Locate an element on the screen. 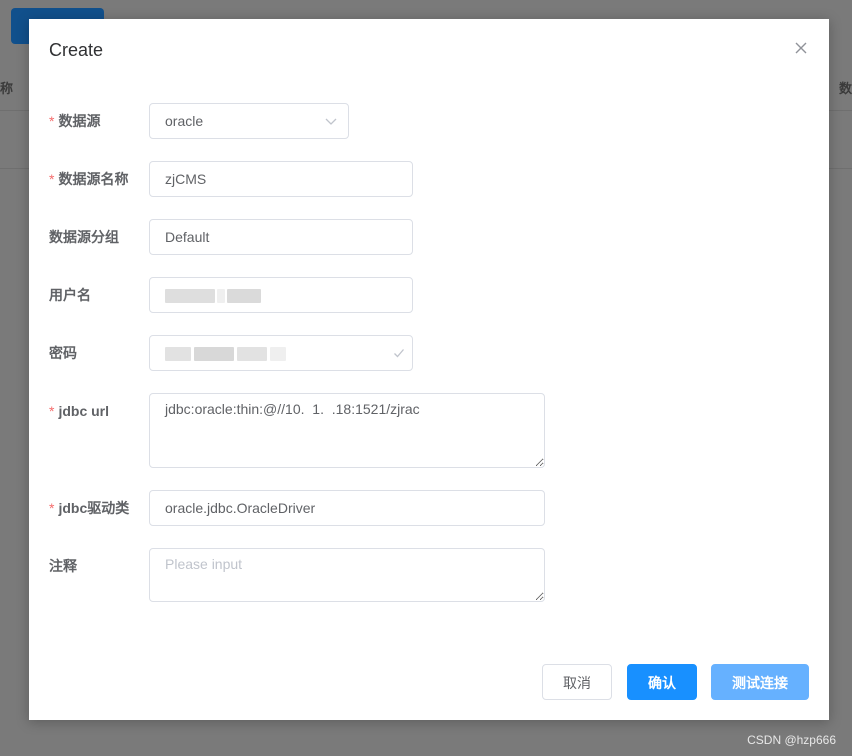 The width and height of the screenshot is (852, 756). close-icon is located at coordinates (801, 48).